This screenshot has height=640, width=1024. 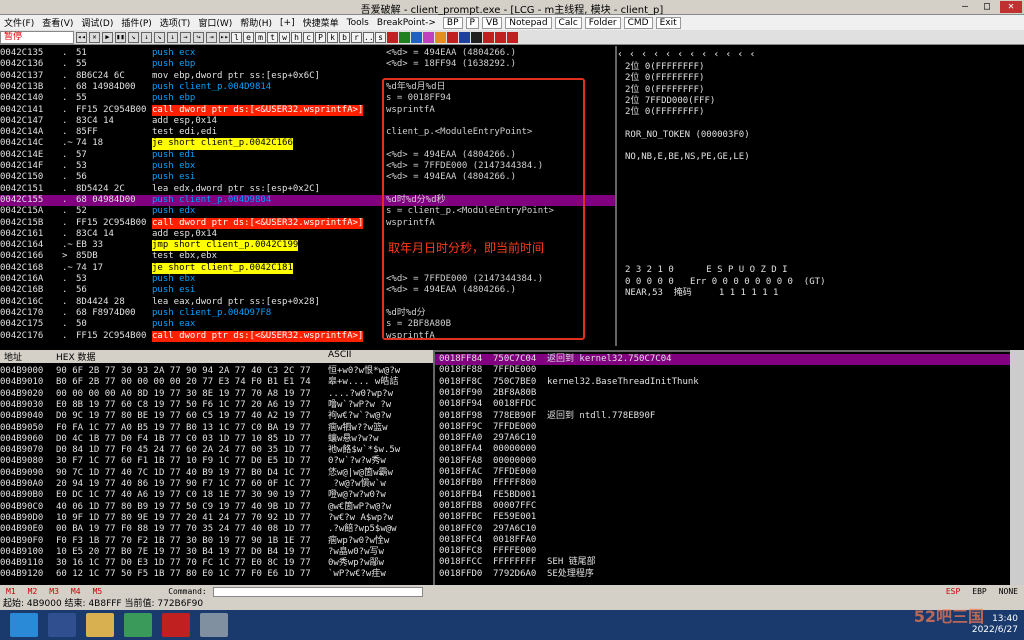 What do you see at coordinates (820, 54) in the screenshot?
I see `register-nav-arrows: ‹ ‹ ‹ ‹ ‹ ‹ ‹ ‹ ‹ ‹ ‹ ‹` at bounding box center [820, 54].